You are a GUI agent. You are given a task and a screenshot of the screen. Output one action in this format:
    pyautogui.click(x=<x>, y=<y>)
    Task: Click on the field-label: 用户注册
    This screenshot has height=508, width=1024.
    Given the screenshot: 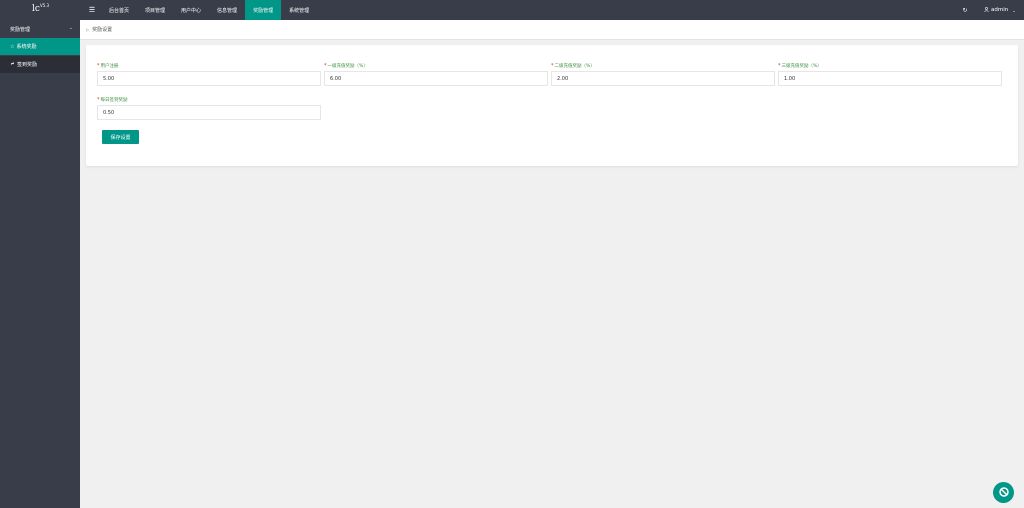 What is the action you would take?
    pyautogui.click(x=109, y=66)
    